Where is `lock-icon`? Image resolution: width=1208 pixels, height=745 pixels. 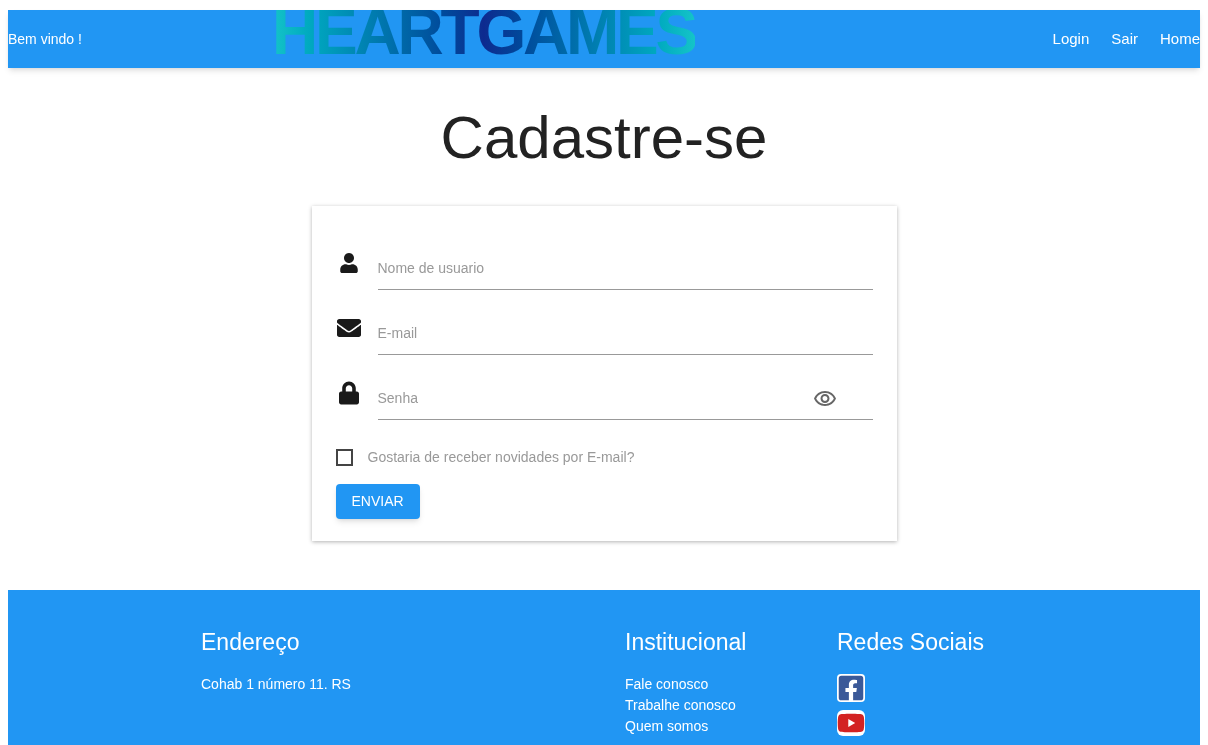 lock-icon is located at coordinates (348, 392).